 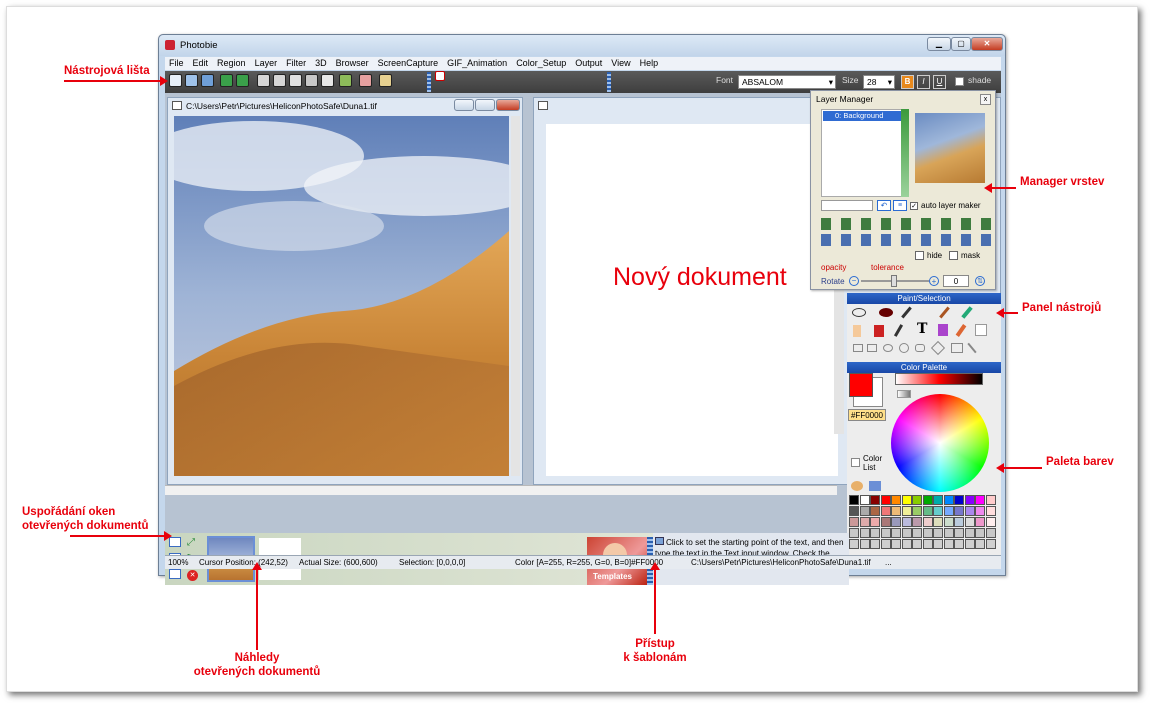 I want to click on hex-field: #FF0000, so click(x=867, y=415).